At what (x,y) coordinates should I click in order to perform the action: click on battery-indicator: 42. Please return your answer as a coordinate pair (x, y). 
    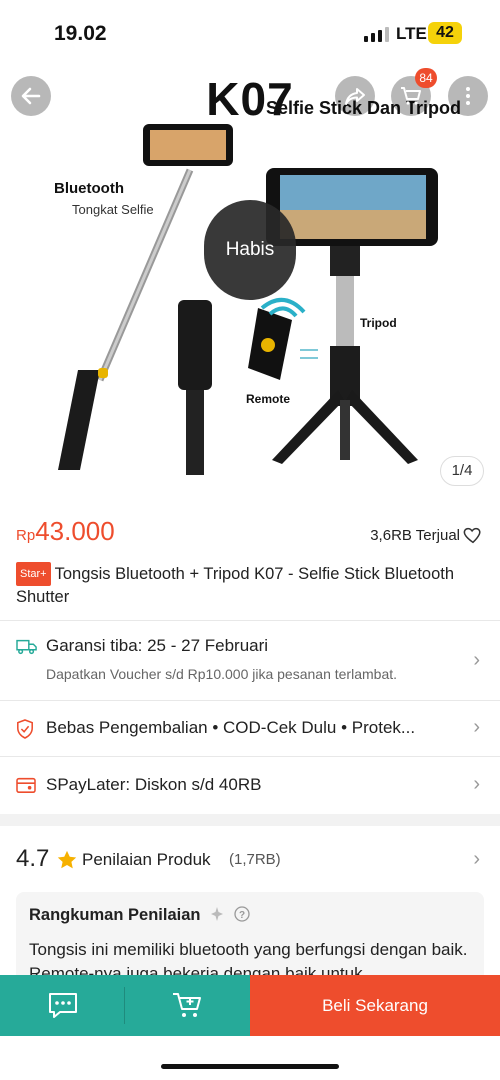
    Looking at the image, I should click on (445, 33).